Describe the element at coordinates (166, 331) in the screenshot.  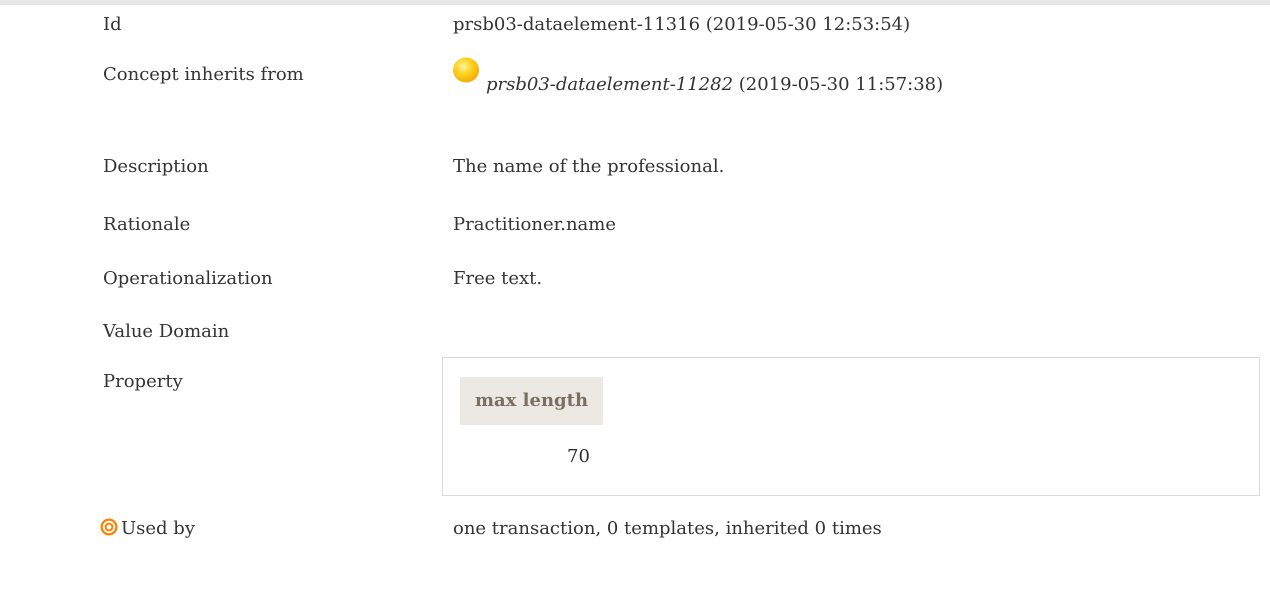
I see `value-domain-label: Value Domain` at that location.